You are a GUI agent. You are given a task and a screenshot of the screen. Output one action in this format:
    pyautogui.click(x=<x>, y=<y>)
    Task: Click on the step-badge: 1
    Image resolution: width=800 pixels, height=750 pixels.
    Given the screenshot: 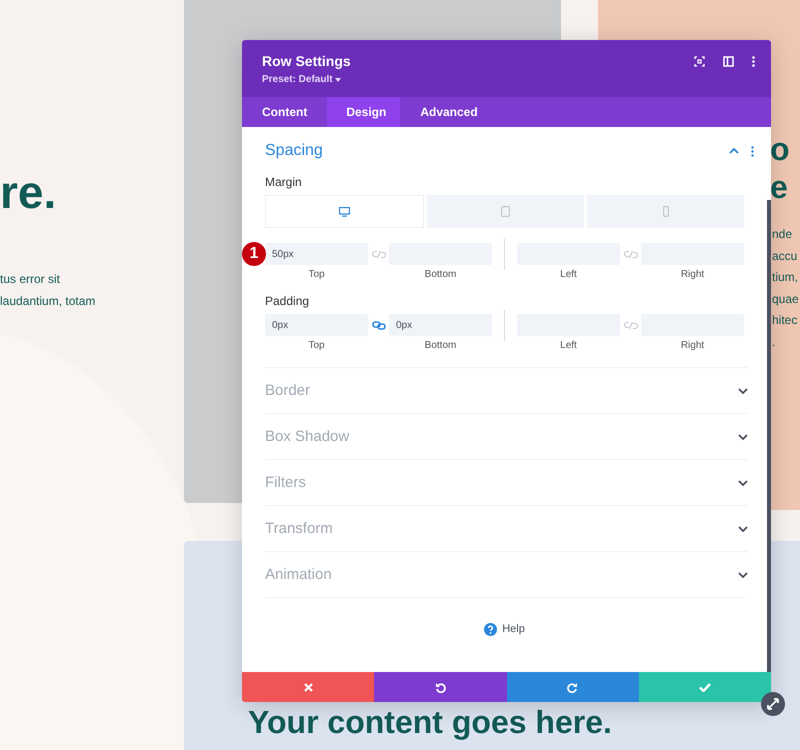 What is the action you would take?
    pyautogui.click(x=254, y=254)
    